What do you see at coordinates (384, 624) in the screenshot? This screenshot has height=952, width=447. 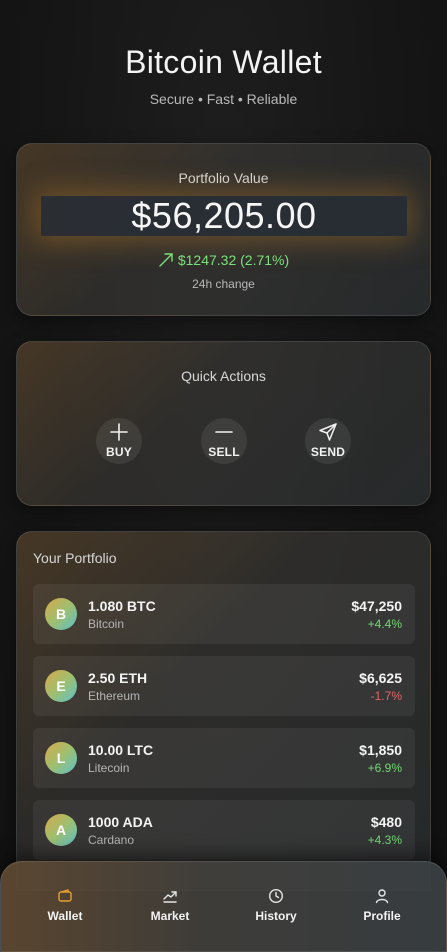 I see `asset-change: +4.4%` at bounding box center [384, 624].